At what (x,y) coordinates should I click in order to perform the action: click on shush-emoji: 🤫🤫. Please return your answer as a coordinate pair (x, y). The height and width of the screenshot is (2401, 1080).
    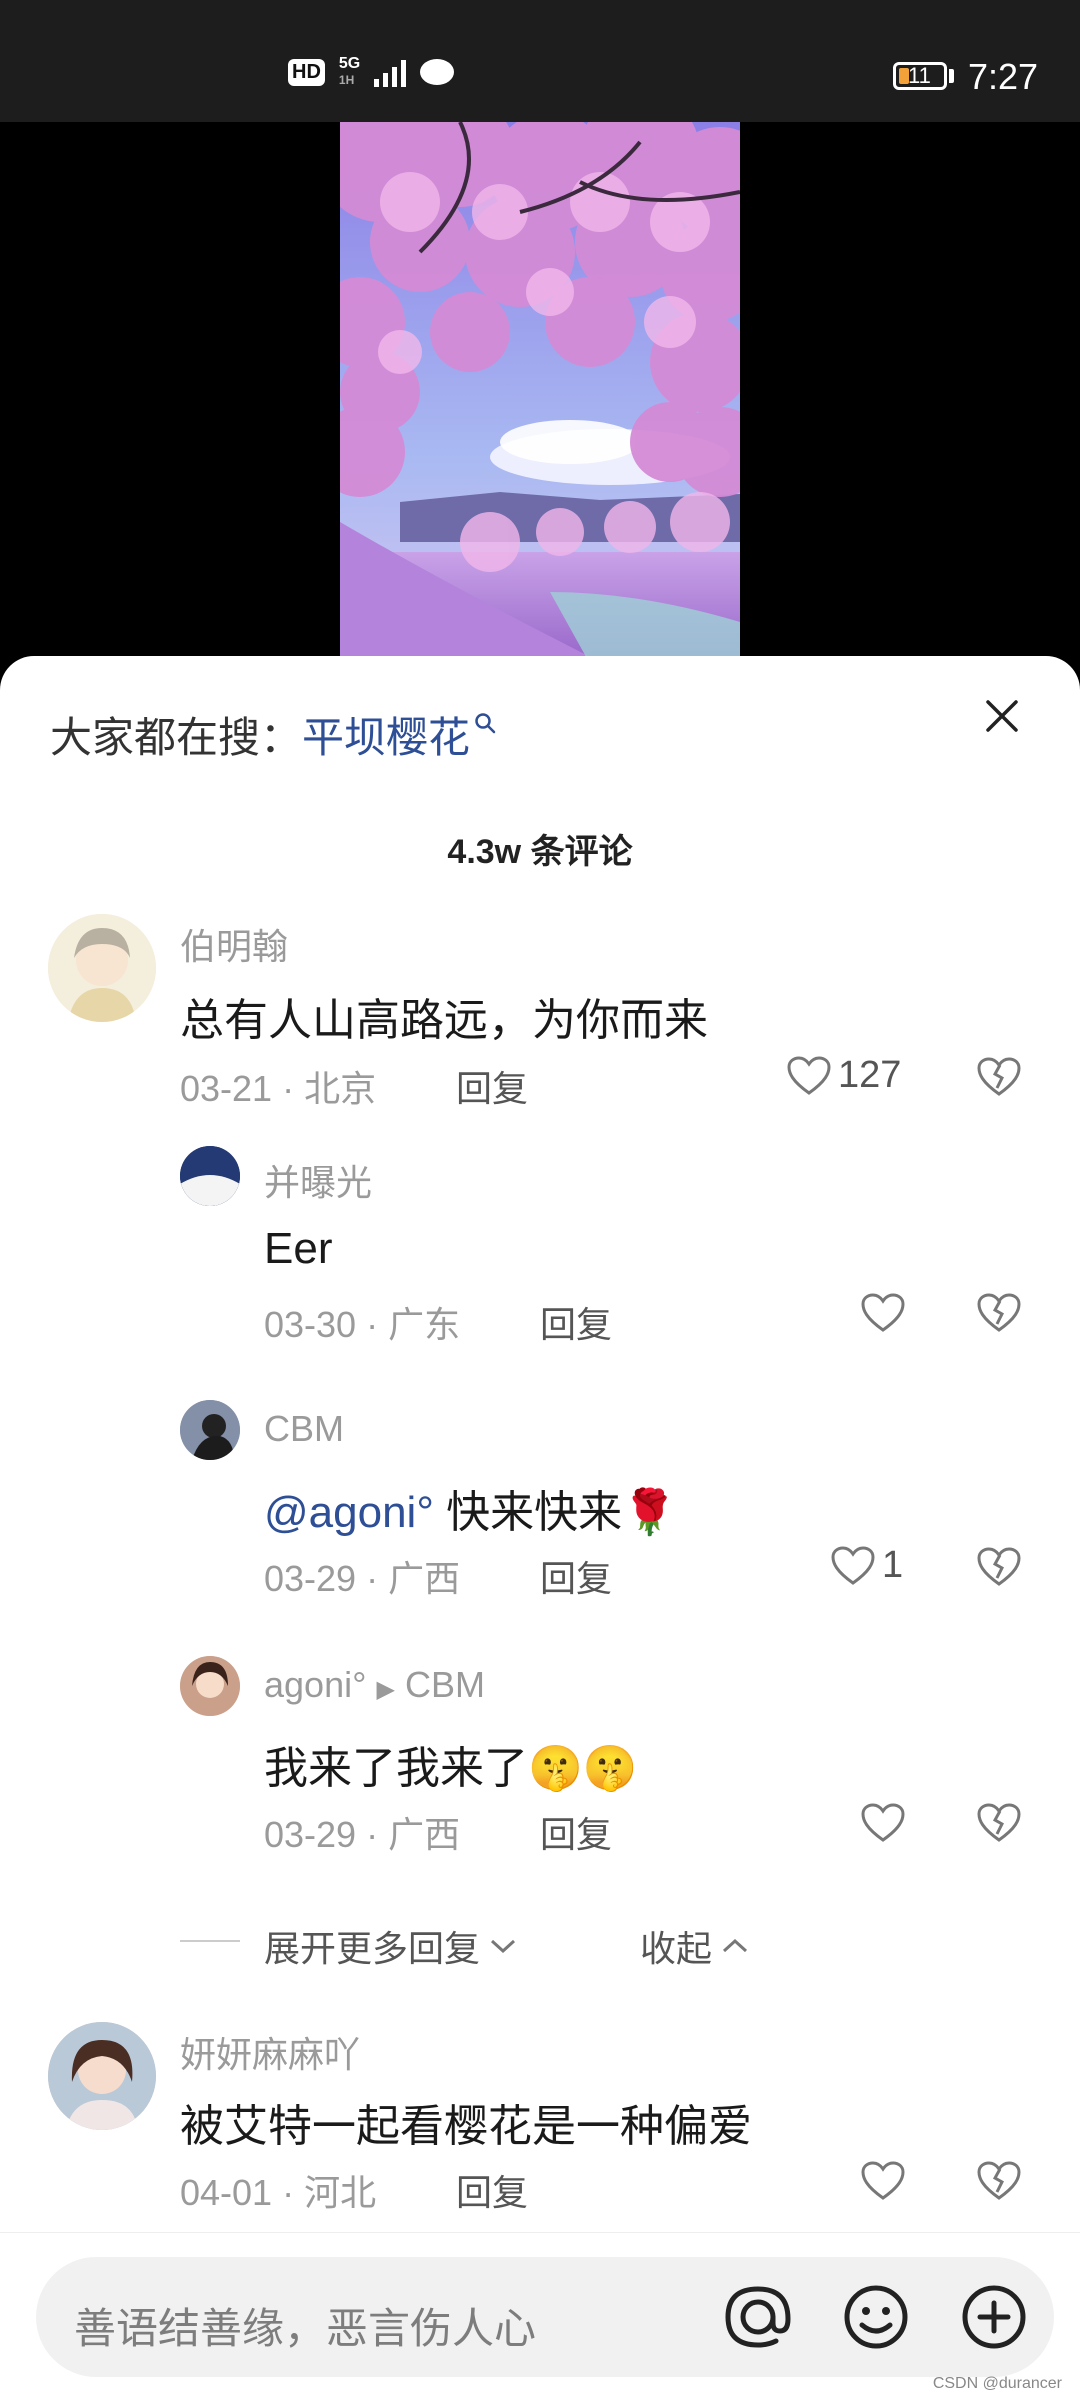
    Looking at the image, I should click on (583, 1768).